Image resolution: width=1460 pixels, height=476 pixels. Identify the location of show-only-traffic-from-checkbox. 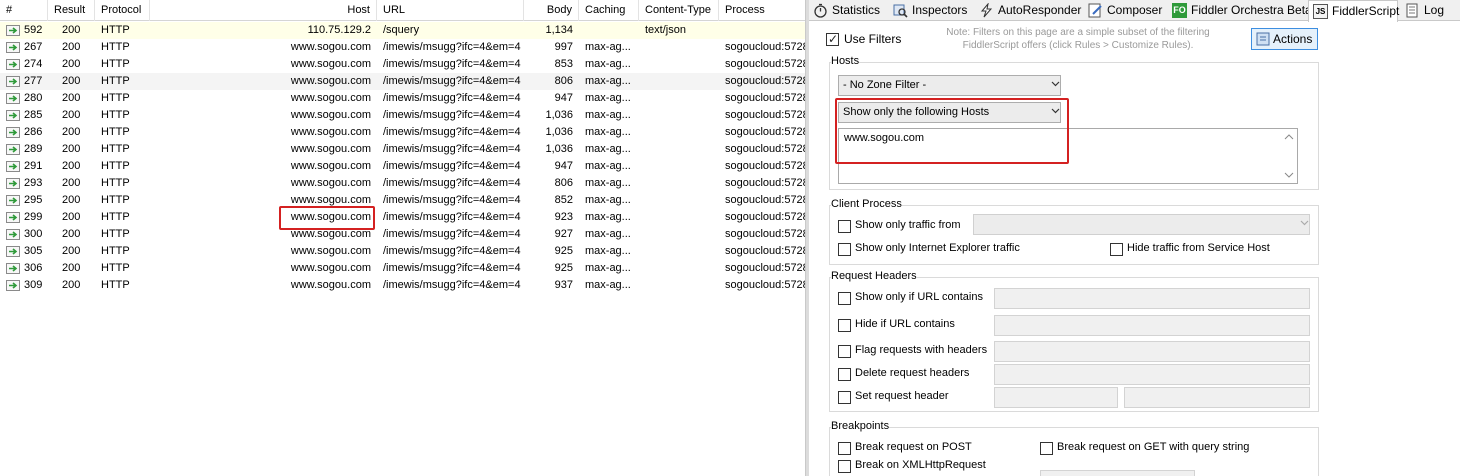
(844, 226).